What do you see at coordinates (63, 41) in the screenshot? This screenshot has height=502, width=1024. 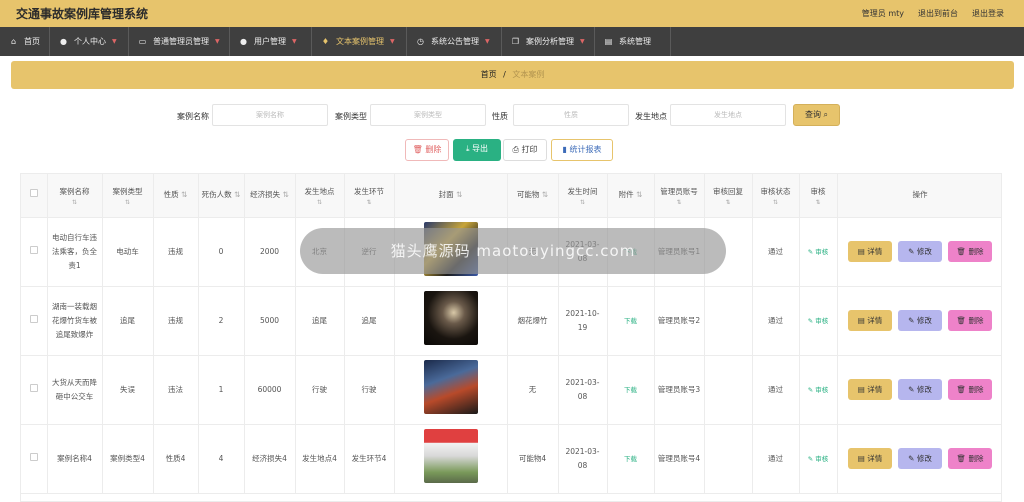 I see `person-icon: ●` at bounding box center [63, 41].